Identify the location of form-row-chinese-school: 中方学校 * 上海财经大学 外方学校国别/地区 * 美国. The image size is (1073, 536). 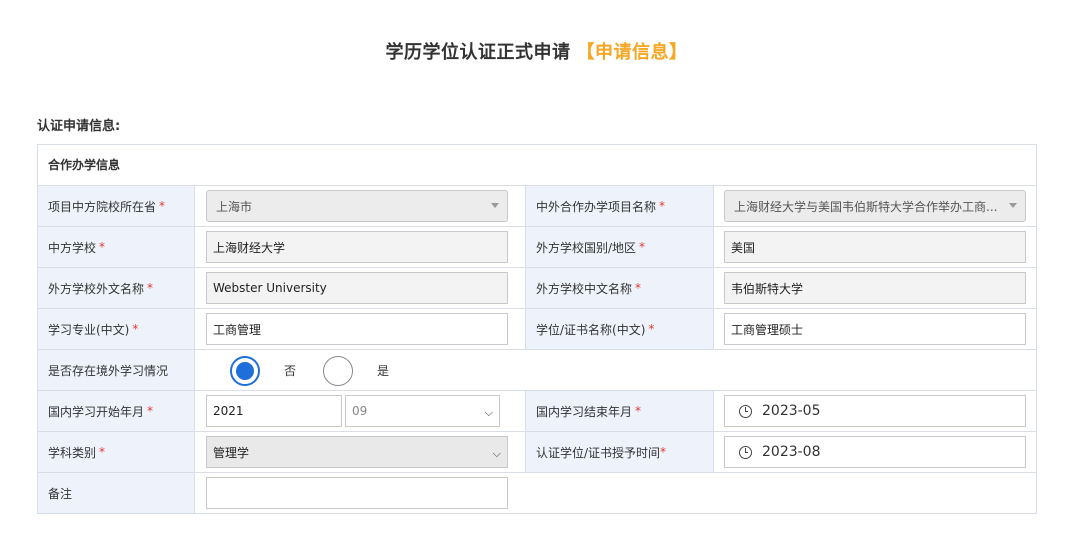
(537, 247).